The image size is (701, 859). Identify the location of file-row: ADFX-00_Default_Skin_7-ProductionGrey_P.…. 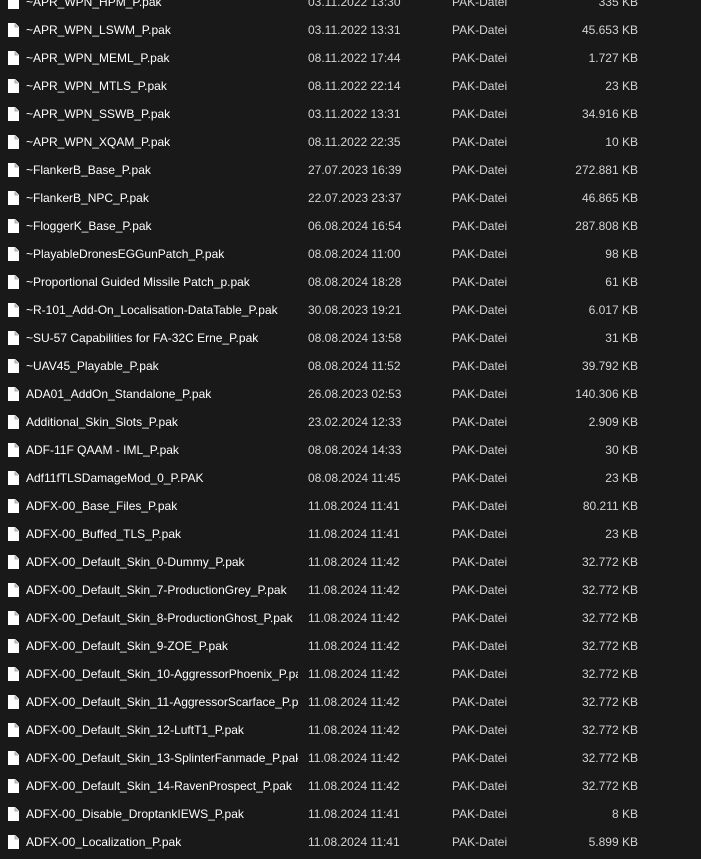
(350, 590).